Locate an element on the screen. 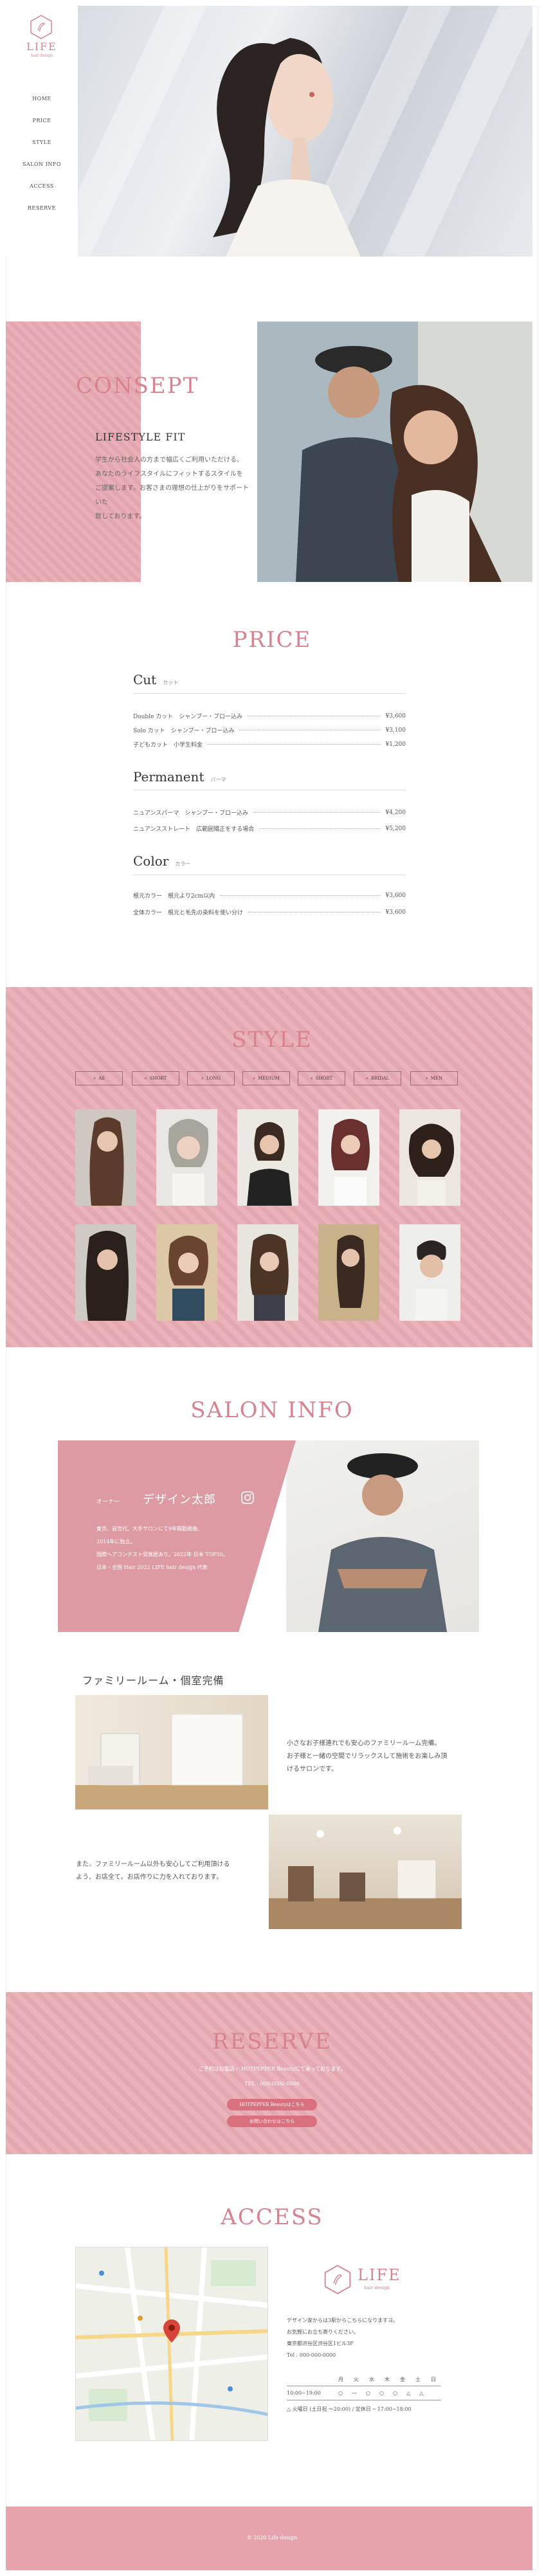 The height and width of the screenshot is (2576, 544). access-info-line: デザイン家からは3駅からこちらになりますヨ。 is located at coordinates (343, 2320).